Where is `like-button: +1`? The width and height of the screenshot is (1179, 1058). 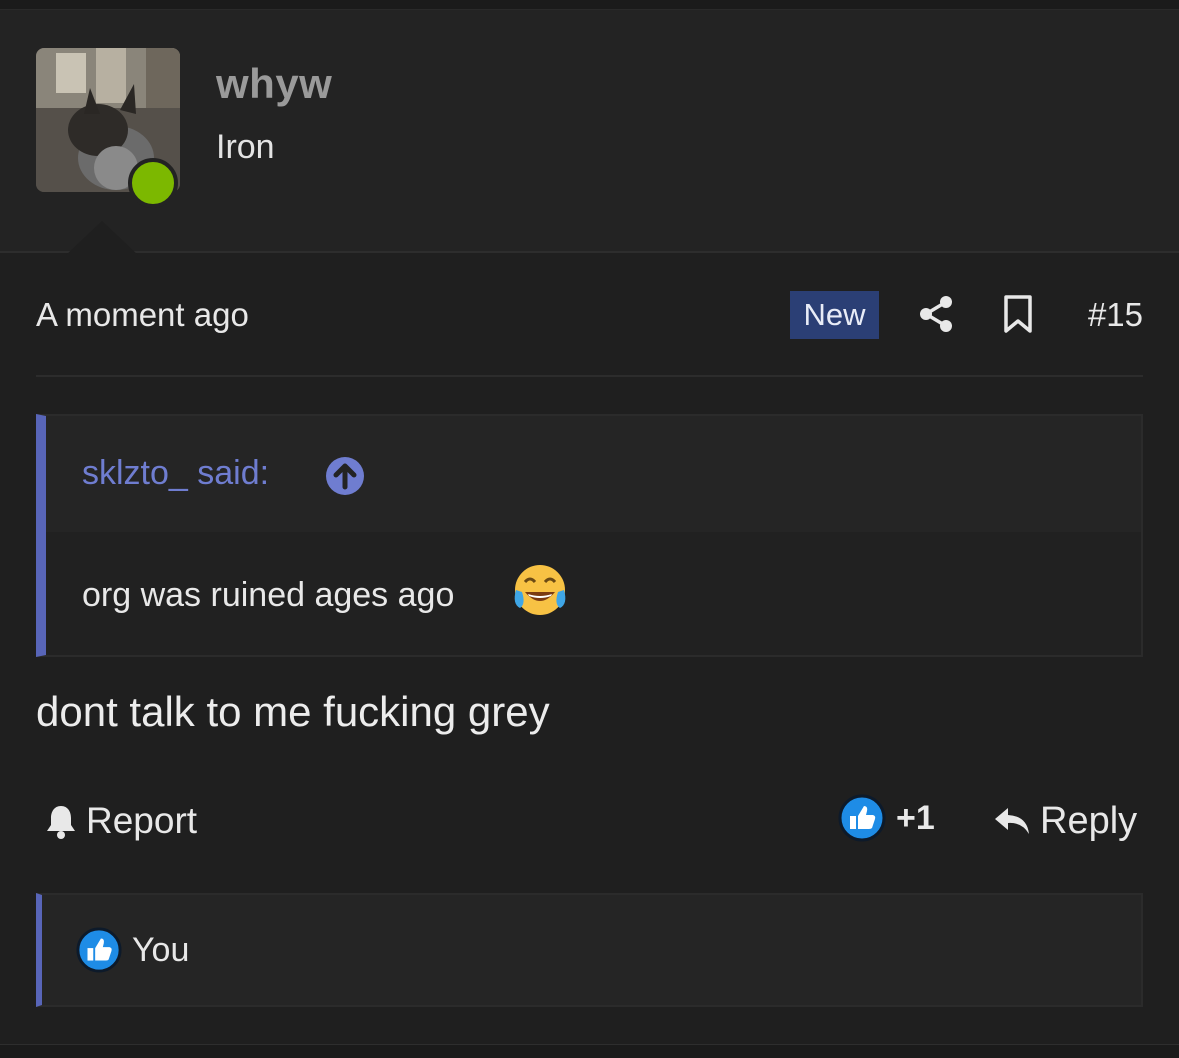
like-button: +1 is located at coordinates (886, 818).